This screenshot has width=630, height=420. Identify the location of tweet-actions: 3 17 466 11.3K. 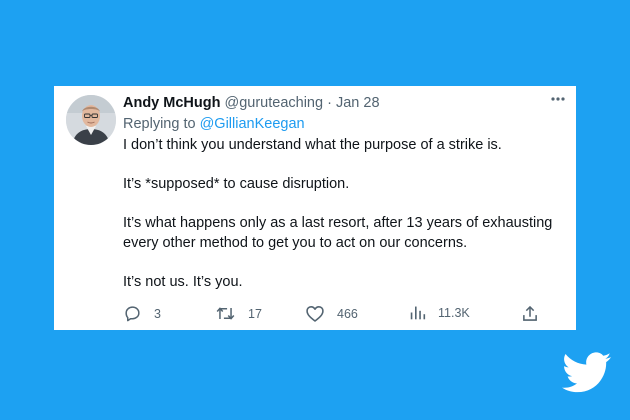
(333, 314).